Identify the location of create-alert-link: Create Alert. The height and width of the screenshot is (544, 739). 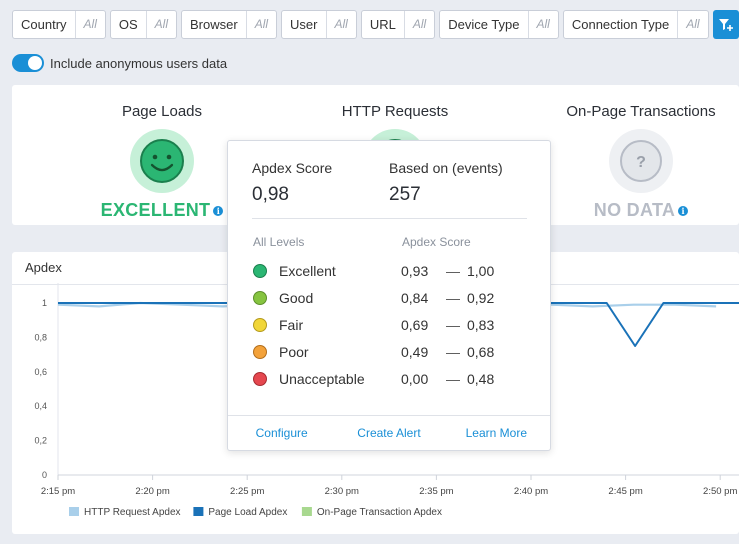
(388, 433).